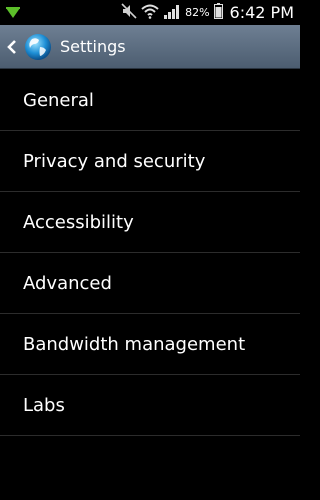 The height and width of the screenshot is (500, 320). What do you see at coordinates (78, 222) in the screenshot?
I see `settings-item-label: Accessibility` at bounding box center [78, 222].